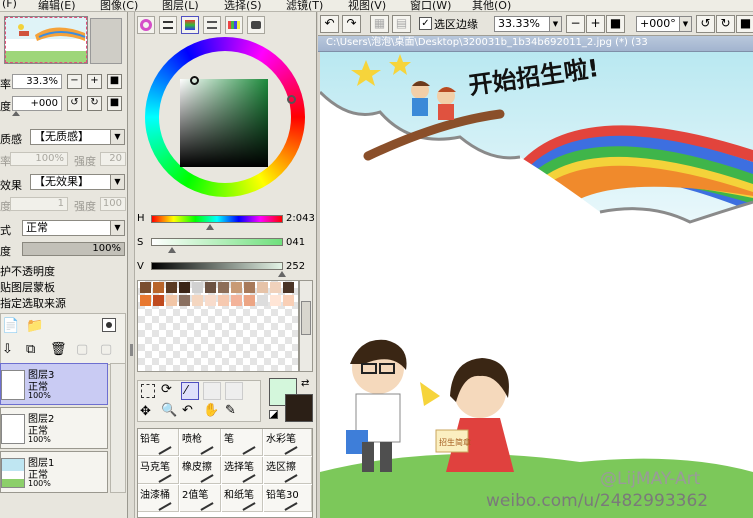 Image resolution: width=753 pixels, height=518 pixels. Describe the element at coordinates (212, 25) in the screenshot. I see `color-mixer-mode-button` at that location.